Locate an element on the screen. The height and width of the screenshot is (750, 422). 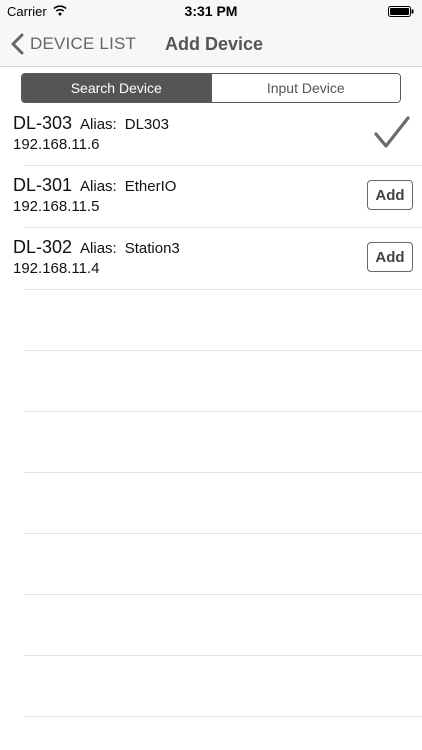
back-button: DEVICE LIST is located at coordinates (73, 44).